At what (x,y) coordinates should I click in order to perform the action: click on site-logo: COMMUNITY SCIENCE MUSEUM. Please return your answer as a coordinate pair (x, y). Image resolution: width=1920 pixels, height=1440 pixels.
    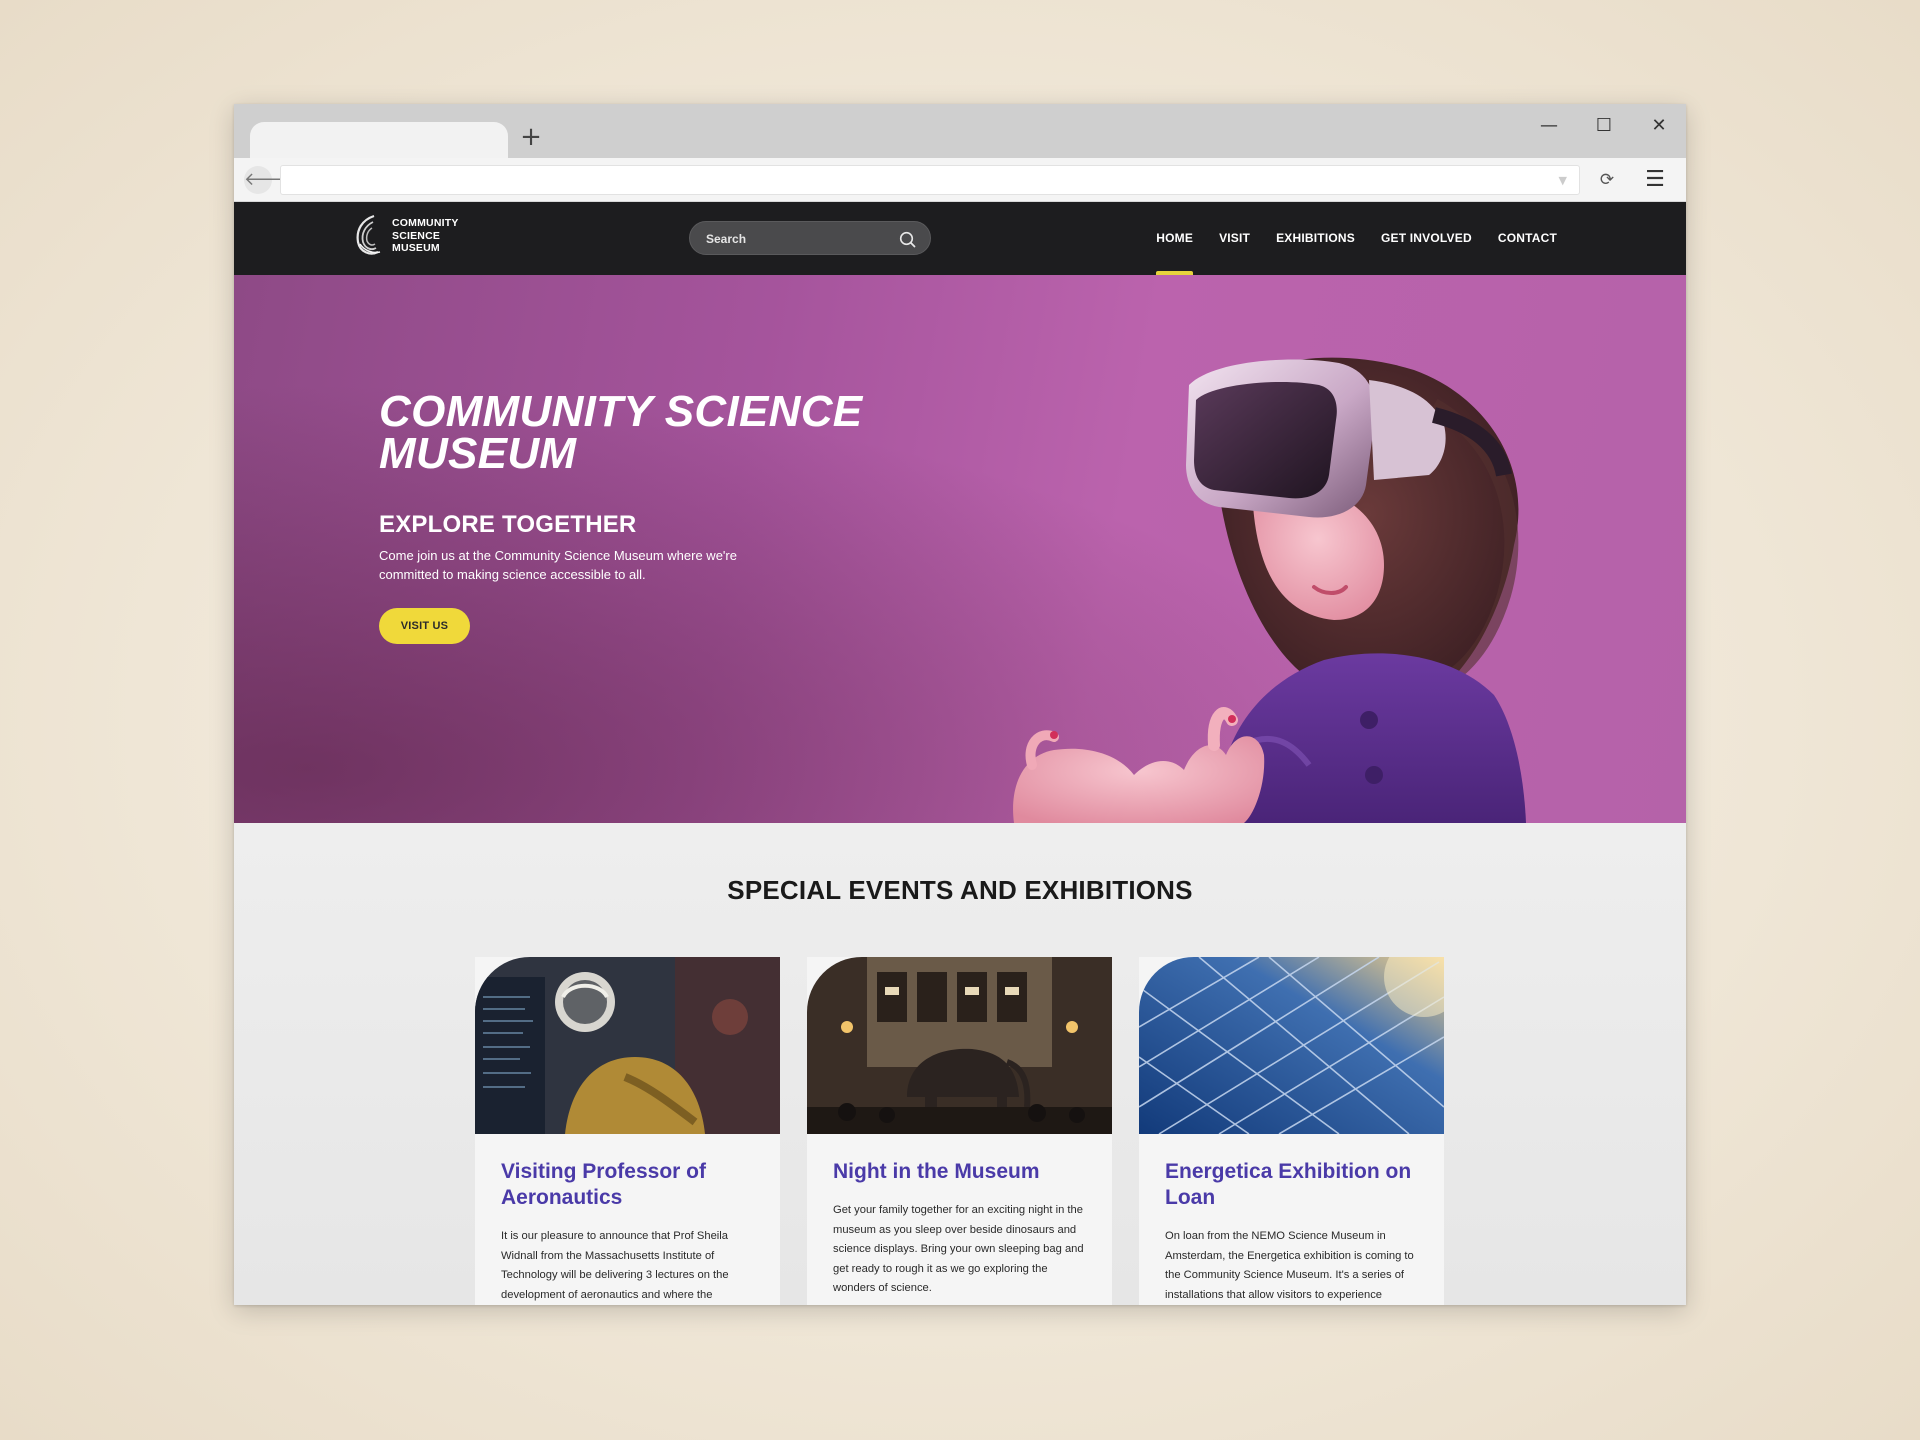
    Looking at the image, I should click on (406, 236).